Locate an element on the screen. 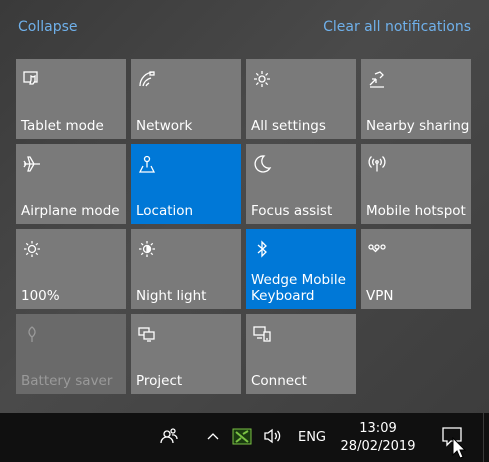  clock-date: 28/02/2019 is located at coordinates (378, 446).